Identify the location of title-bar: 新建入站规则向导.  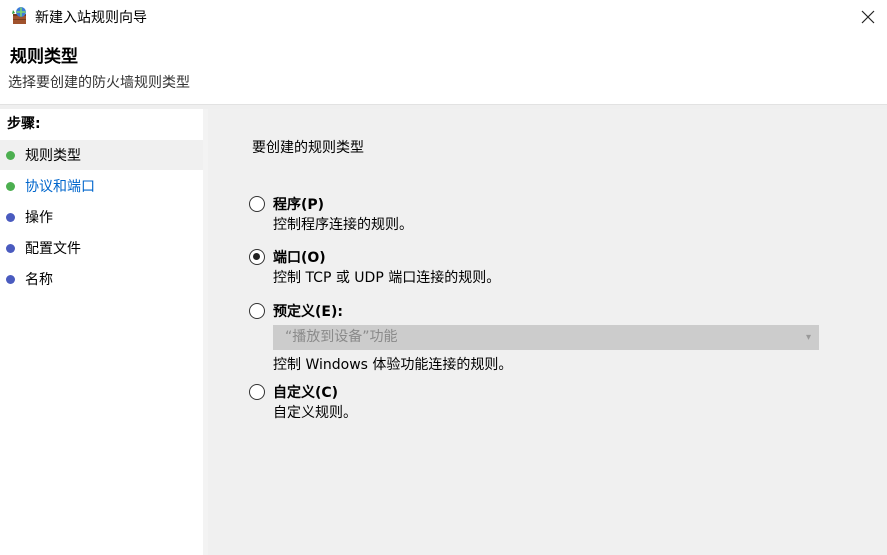
(443, 17).